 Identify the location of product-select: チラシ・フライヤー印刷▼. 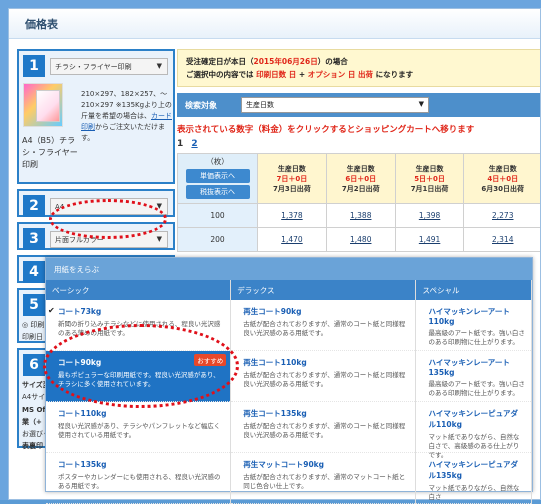
(109, 66).